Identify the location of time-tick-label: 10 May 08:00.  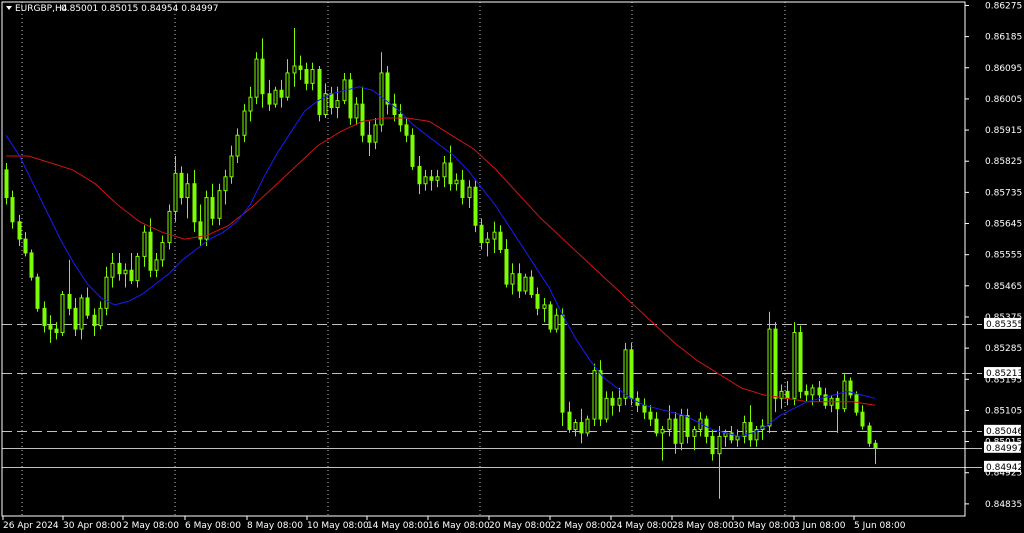
(338, 526).